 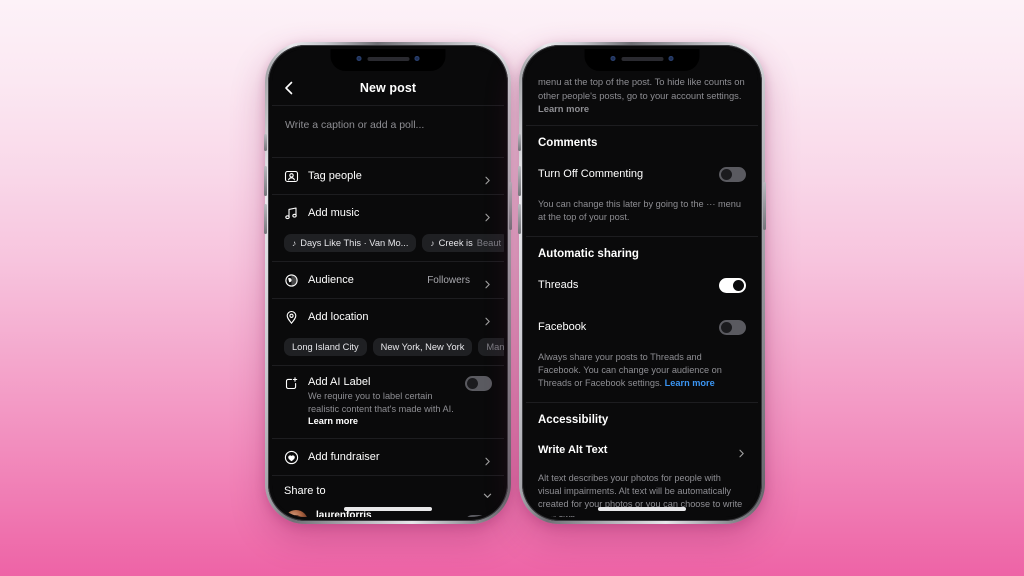 What do you see at coordinates (455, 243) in the screenshot?
I see `music-chip-label: Creek is` at bounding box center [455, 243].